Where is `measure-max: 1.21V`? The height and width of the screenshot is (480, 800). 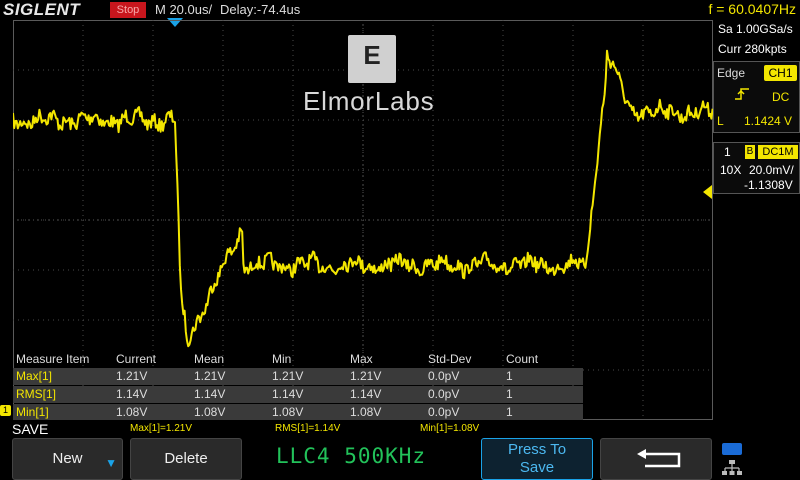 measure-max: 1.21V is located at coordinates (366, 376).